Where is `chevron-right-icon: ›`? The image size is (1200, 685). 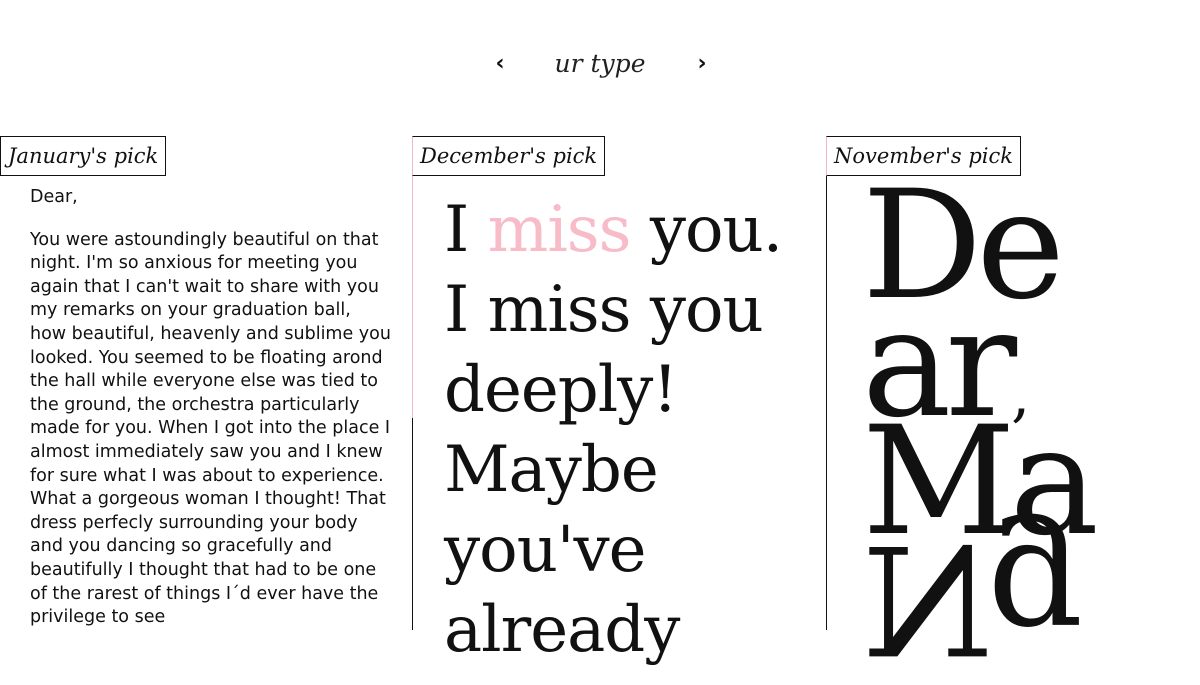 chevron-right-icon: › is located at coordinates (702, 64).